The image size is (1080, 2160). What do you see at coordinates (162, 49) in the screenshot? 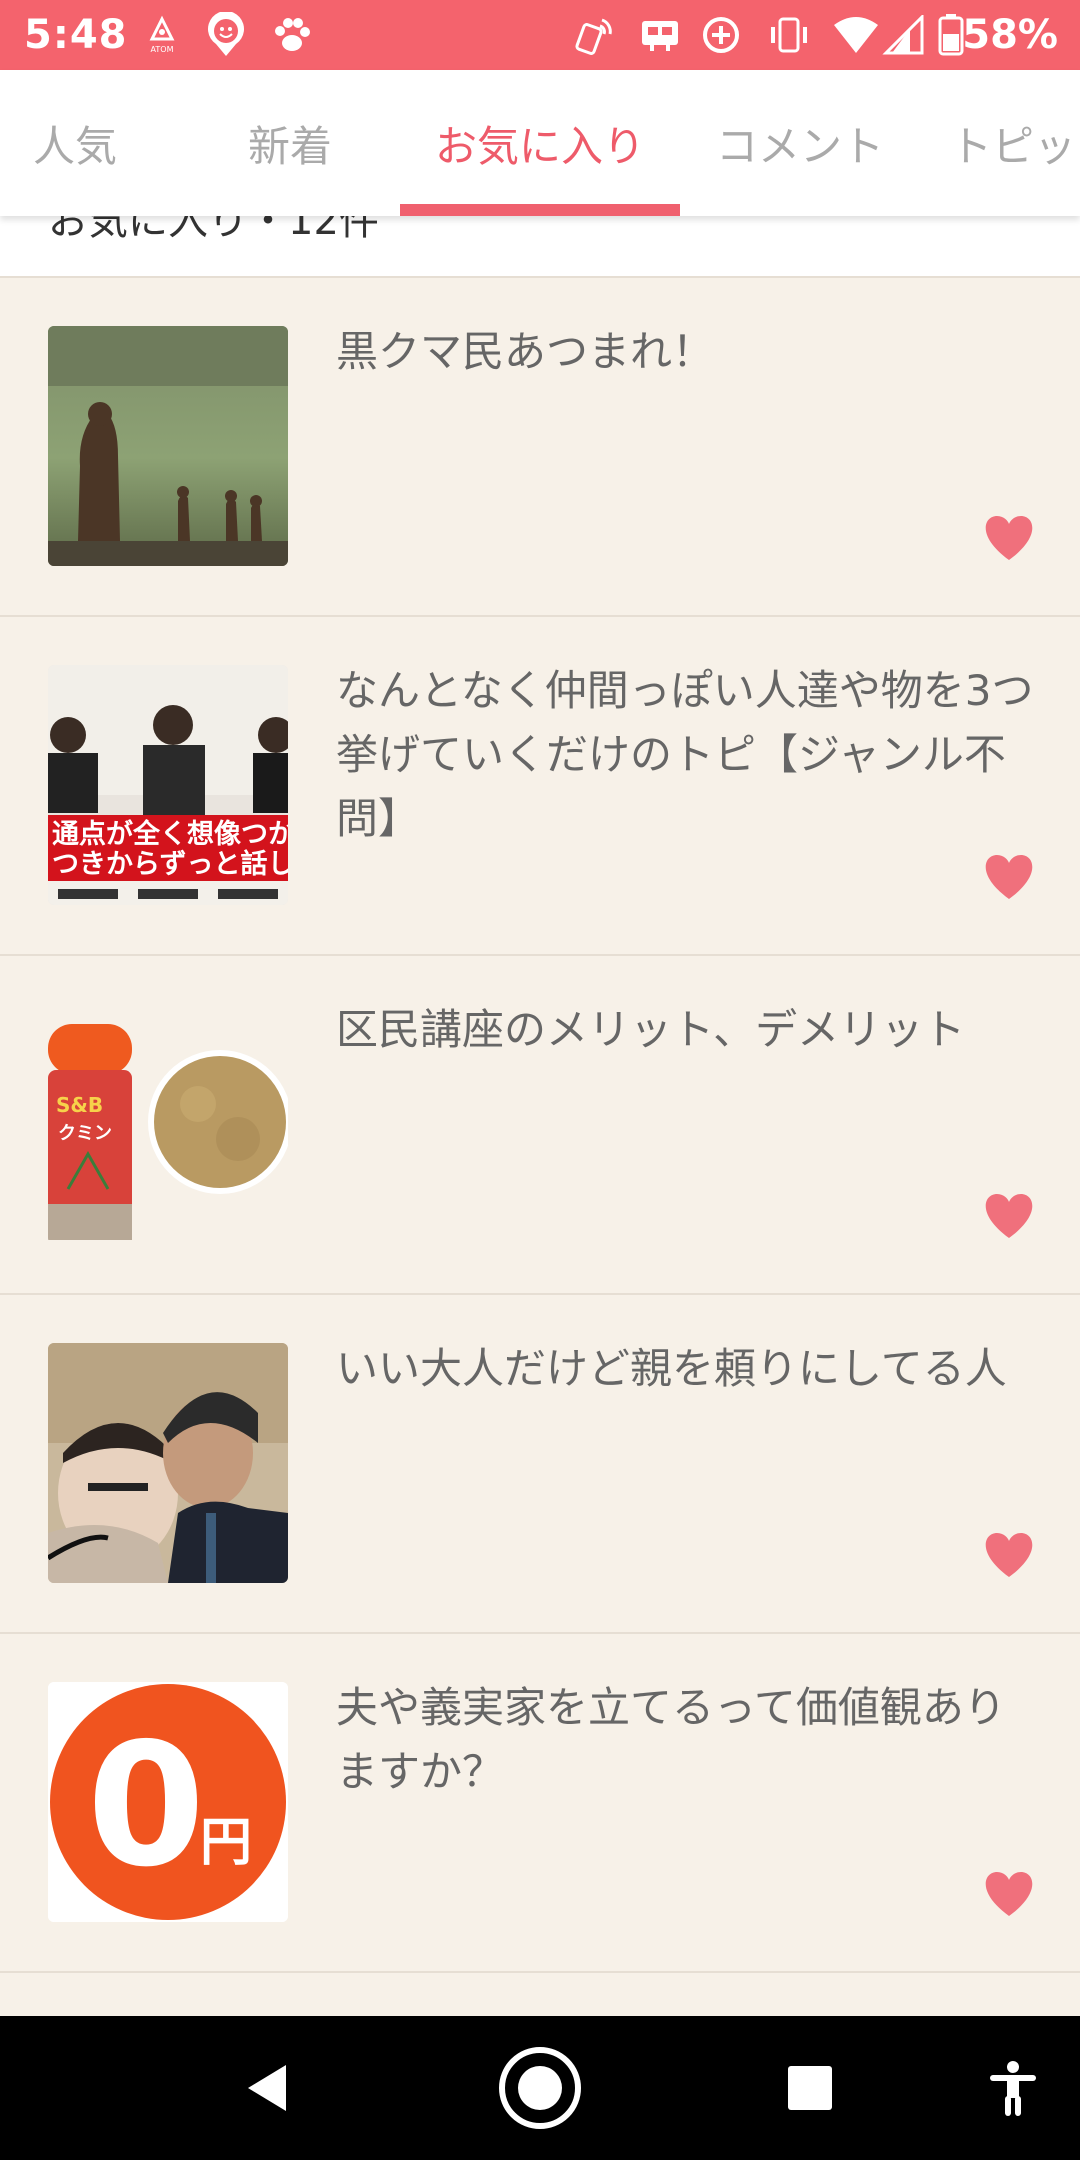
I see `svg-text: ATOM` at bounding box center [162, 49].